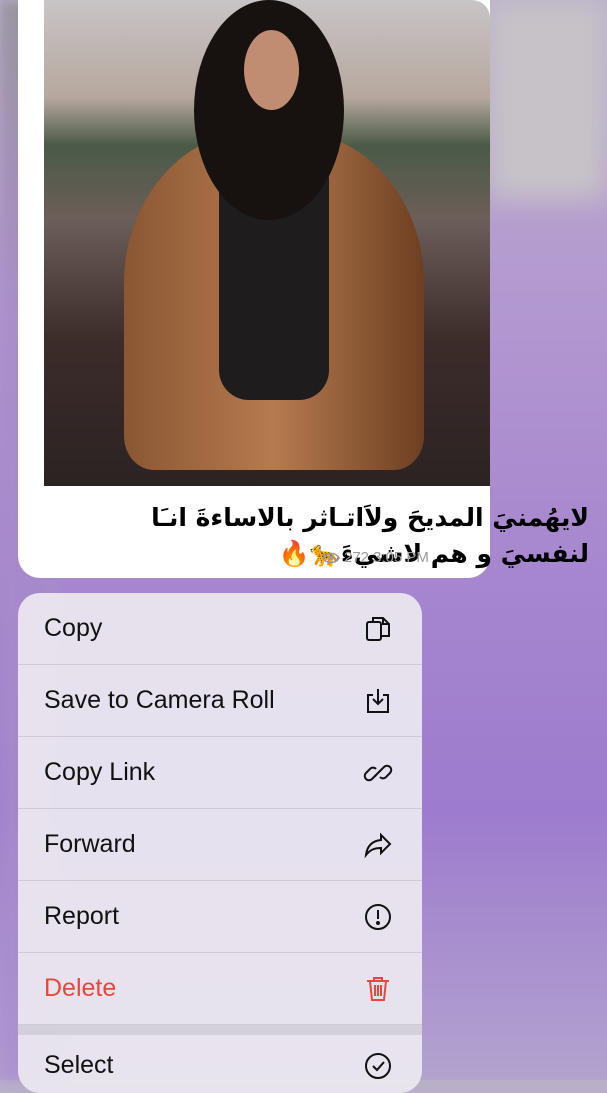  I want to click on menu-item-label: Delete, so click(80, 988).